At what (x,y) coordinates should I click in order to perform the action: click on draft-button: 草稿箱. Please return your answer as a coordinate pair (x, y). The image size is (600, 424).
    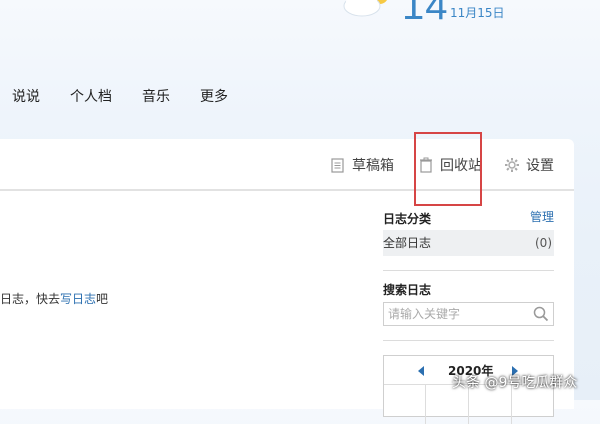
    Looking at the image, I should click on (362, 165).